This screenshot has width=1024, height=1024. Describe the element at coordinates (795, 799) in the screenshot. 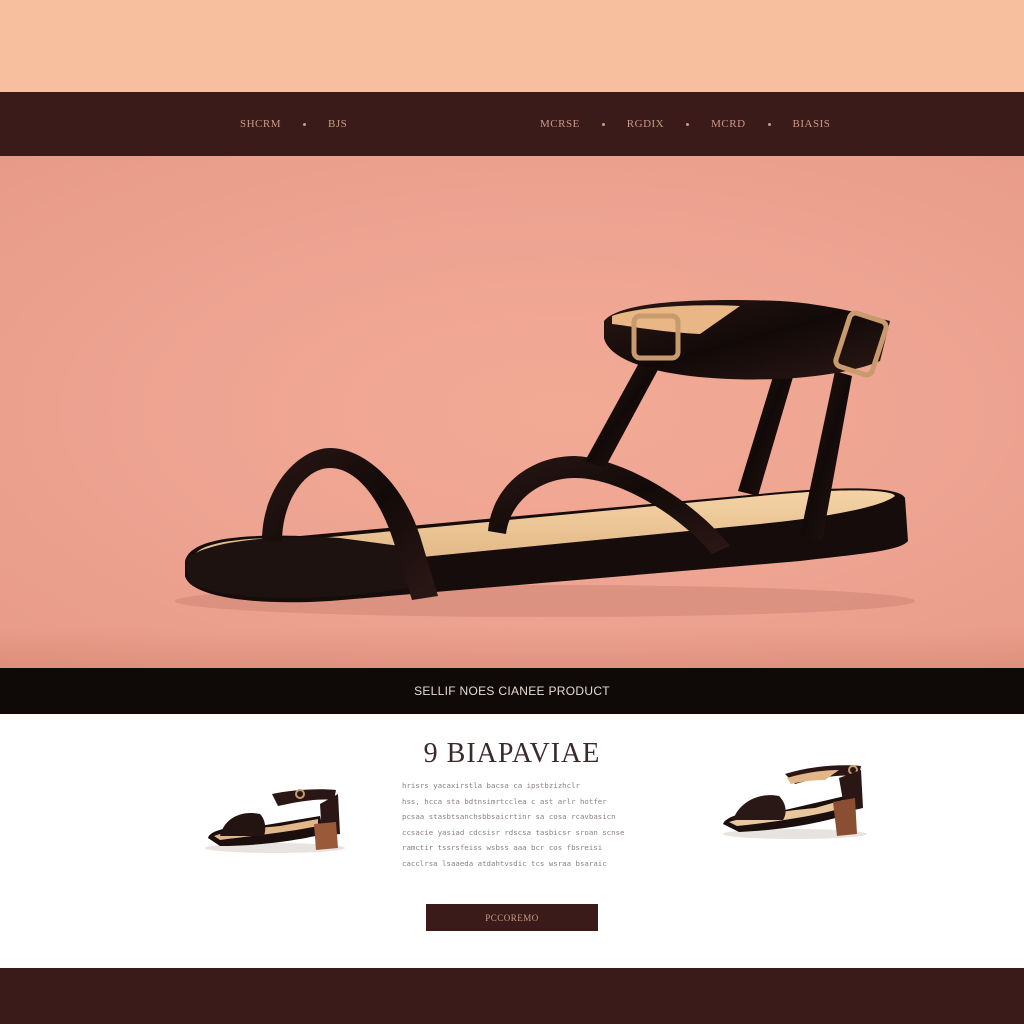

I see `product-thumbnail-right` at that location.